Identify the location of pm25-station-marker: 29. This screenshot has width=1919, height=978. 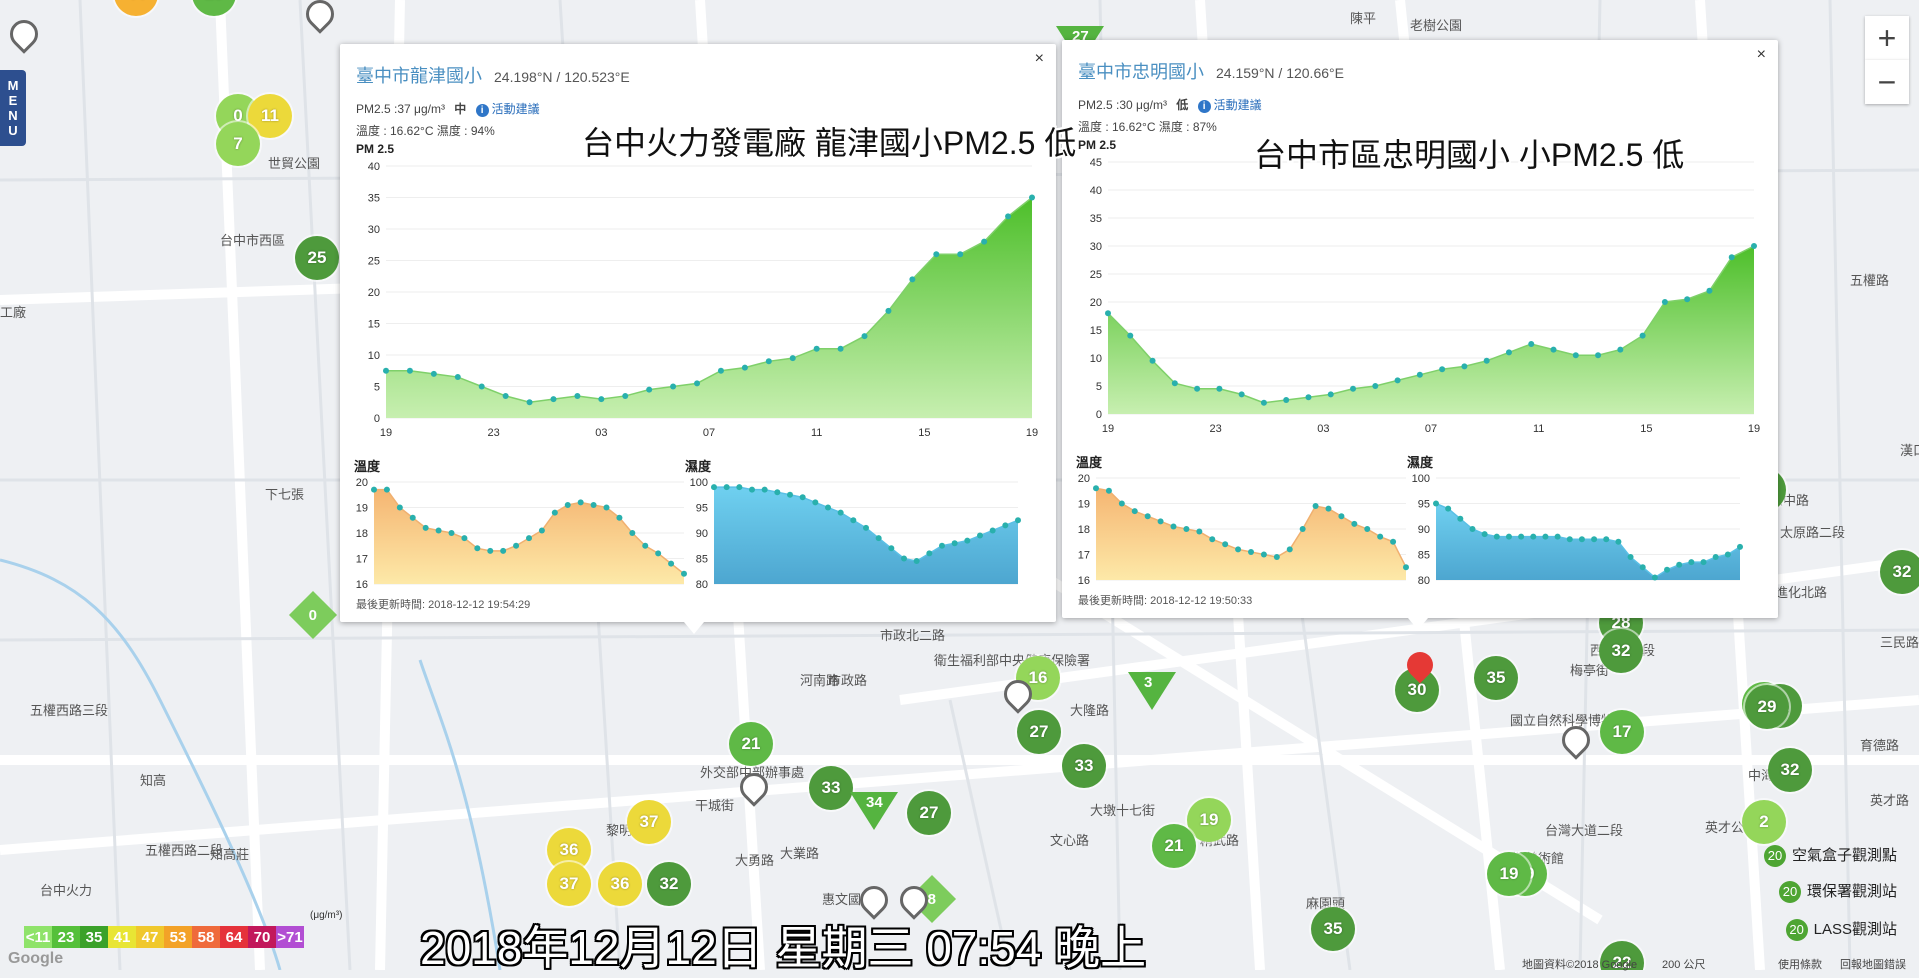
(1767, 707).